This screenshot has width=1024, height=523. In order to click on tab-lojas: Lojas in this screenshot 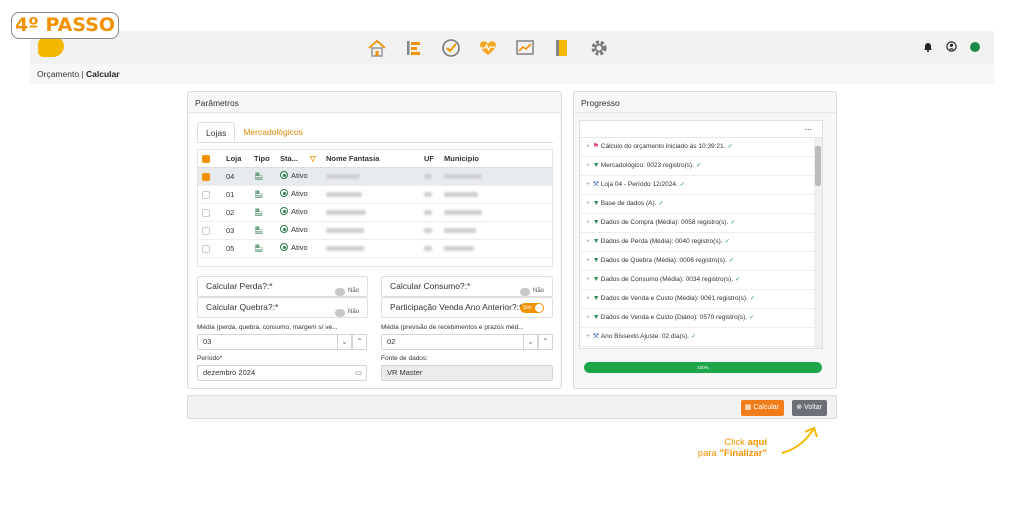, I will do `click(216, 132)`.